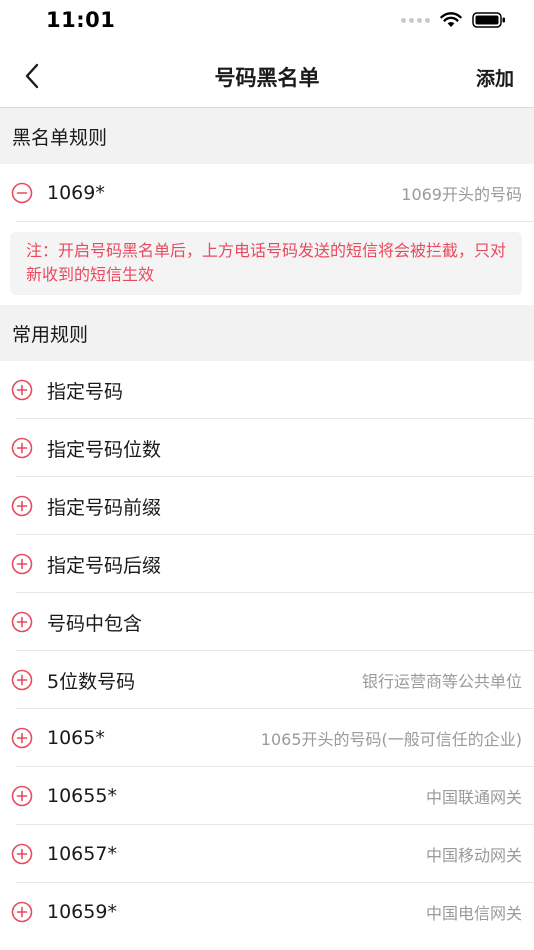 Image resolution: width=534 pixels, height=950 pixels. What do you see at coordinates (104, 449) in the screenshot?
I see `common-rule-label: 指定号码位数` at bounding box center [104, 449].